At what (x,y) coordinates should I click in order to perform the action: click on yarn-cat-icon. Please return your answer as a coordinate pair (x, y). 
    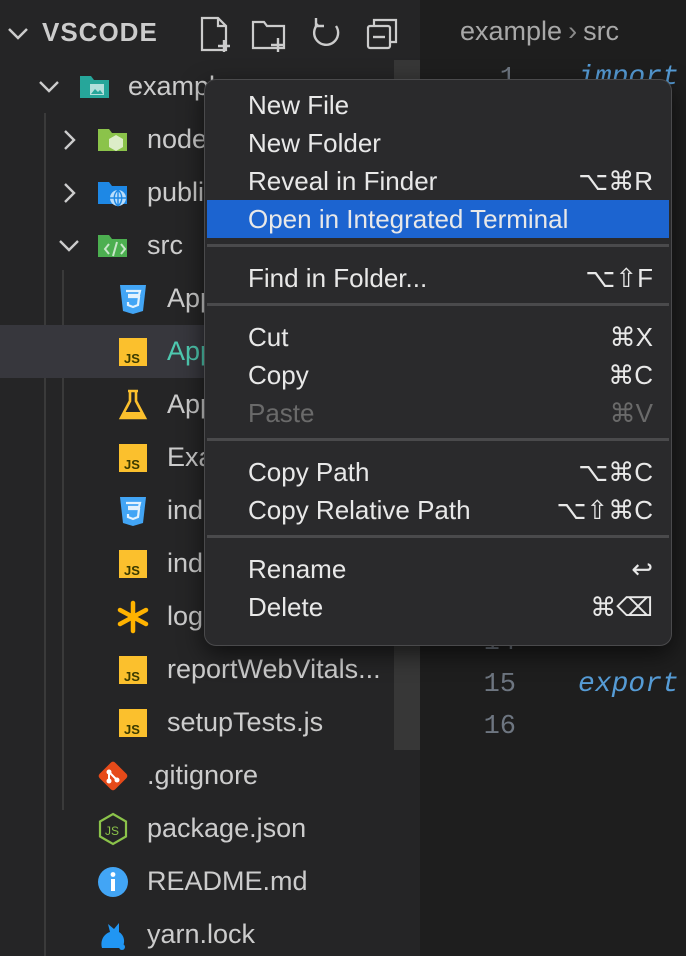
    Looking at the image, I should click on (113, 935).